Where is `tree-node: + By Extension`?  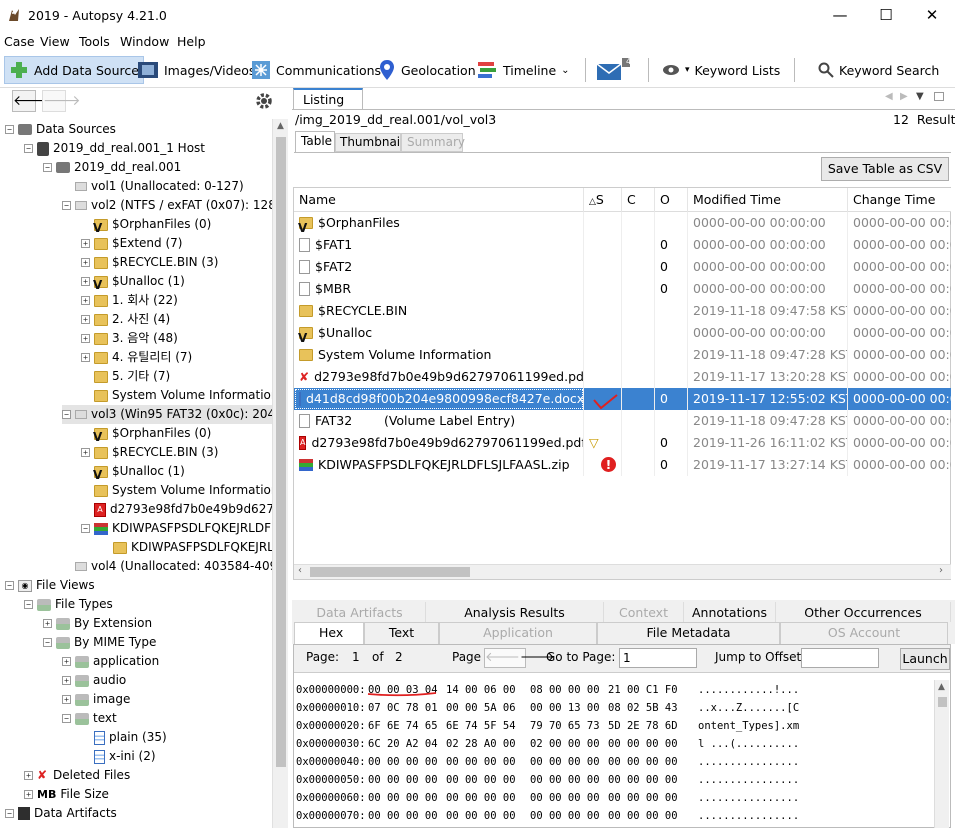 tree-node: + By Extension is located at coordinates (97, 623).